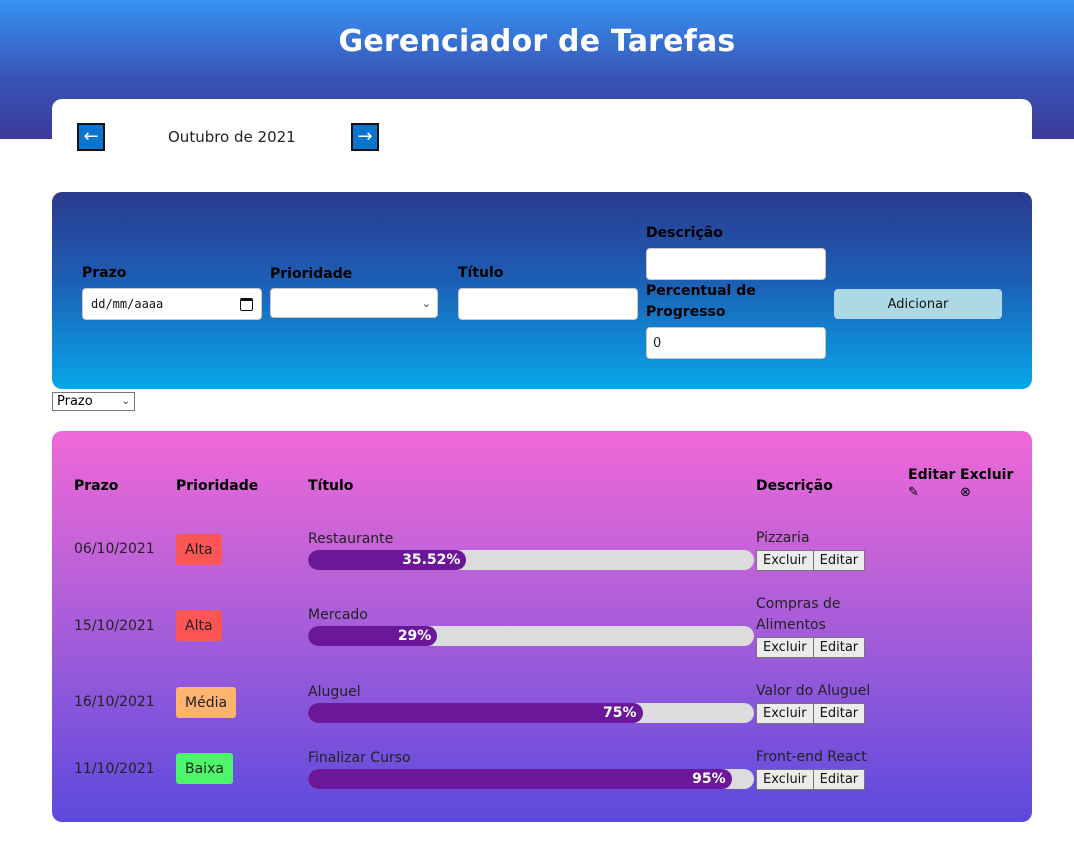 The image size is (1074, 849). Describe the element at coordinates (709, 779) in the screenshot. I see `progress-label: 95%` at that location.